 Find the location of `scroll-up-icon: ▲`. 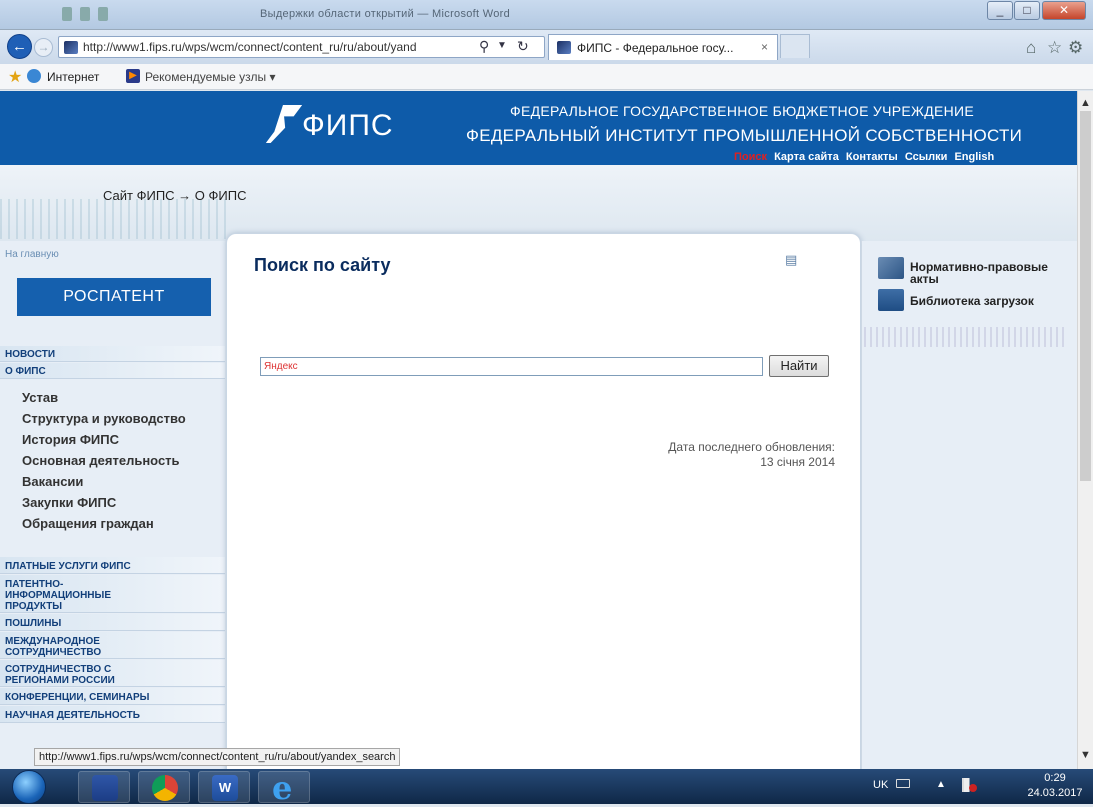

scroll-up-icon: ▲ is located at coordinates (1085, 103).